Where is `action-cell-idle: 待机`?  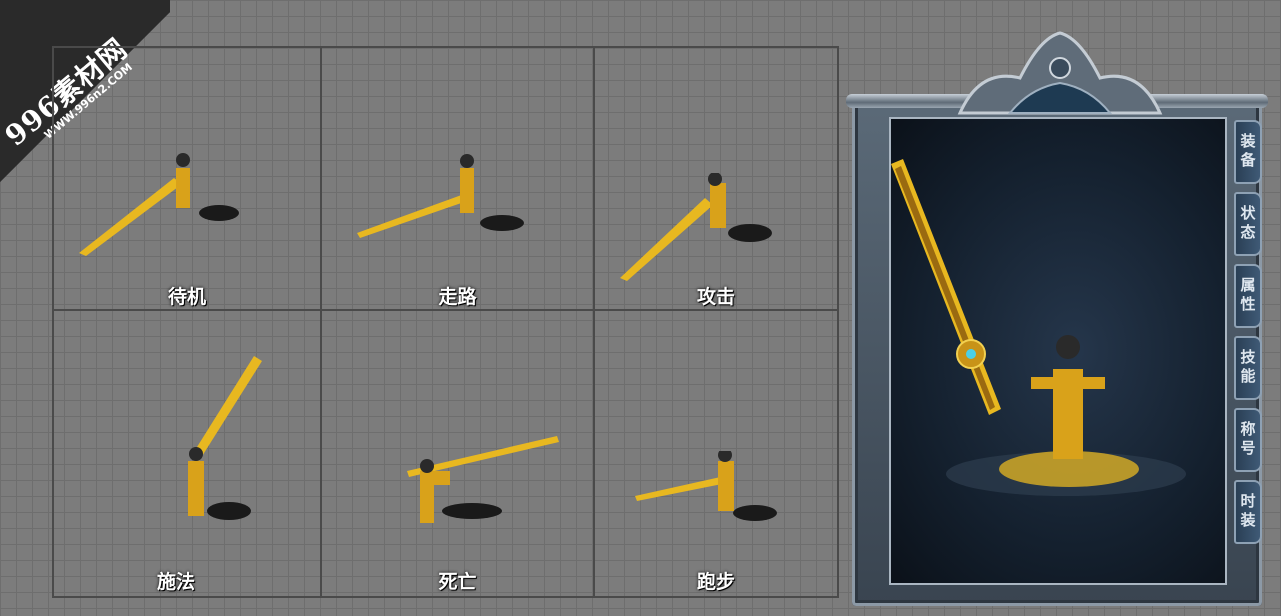 action-cell-idle: 待机 is located at coordinates (187, 178).